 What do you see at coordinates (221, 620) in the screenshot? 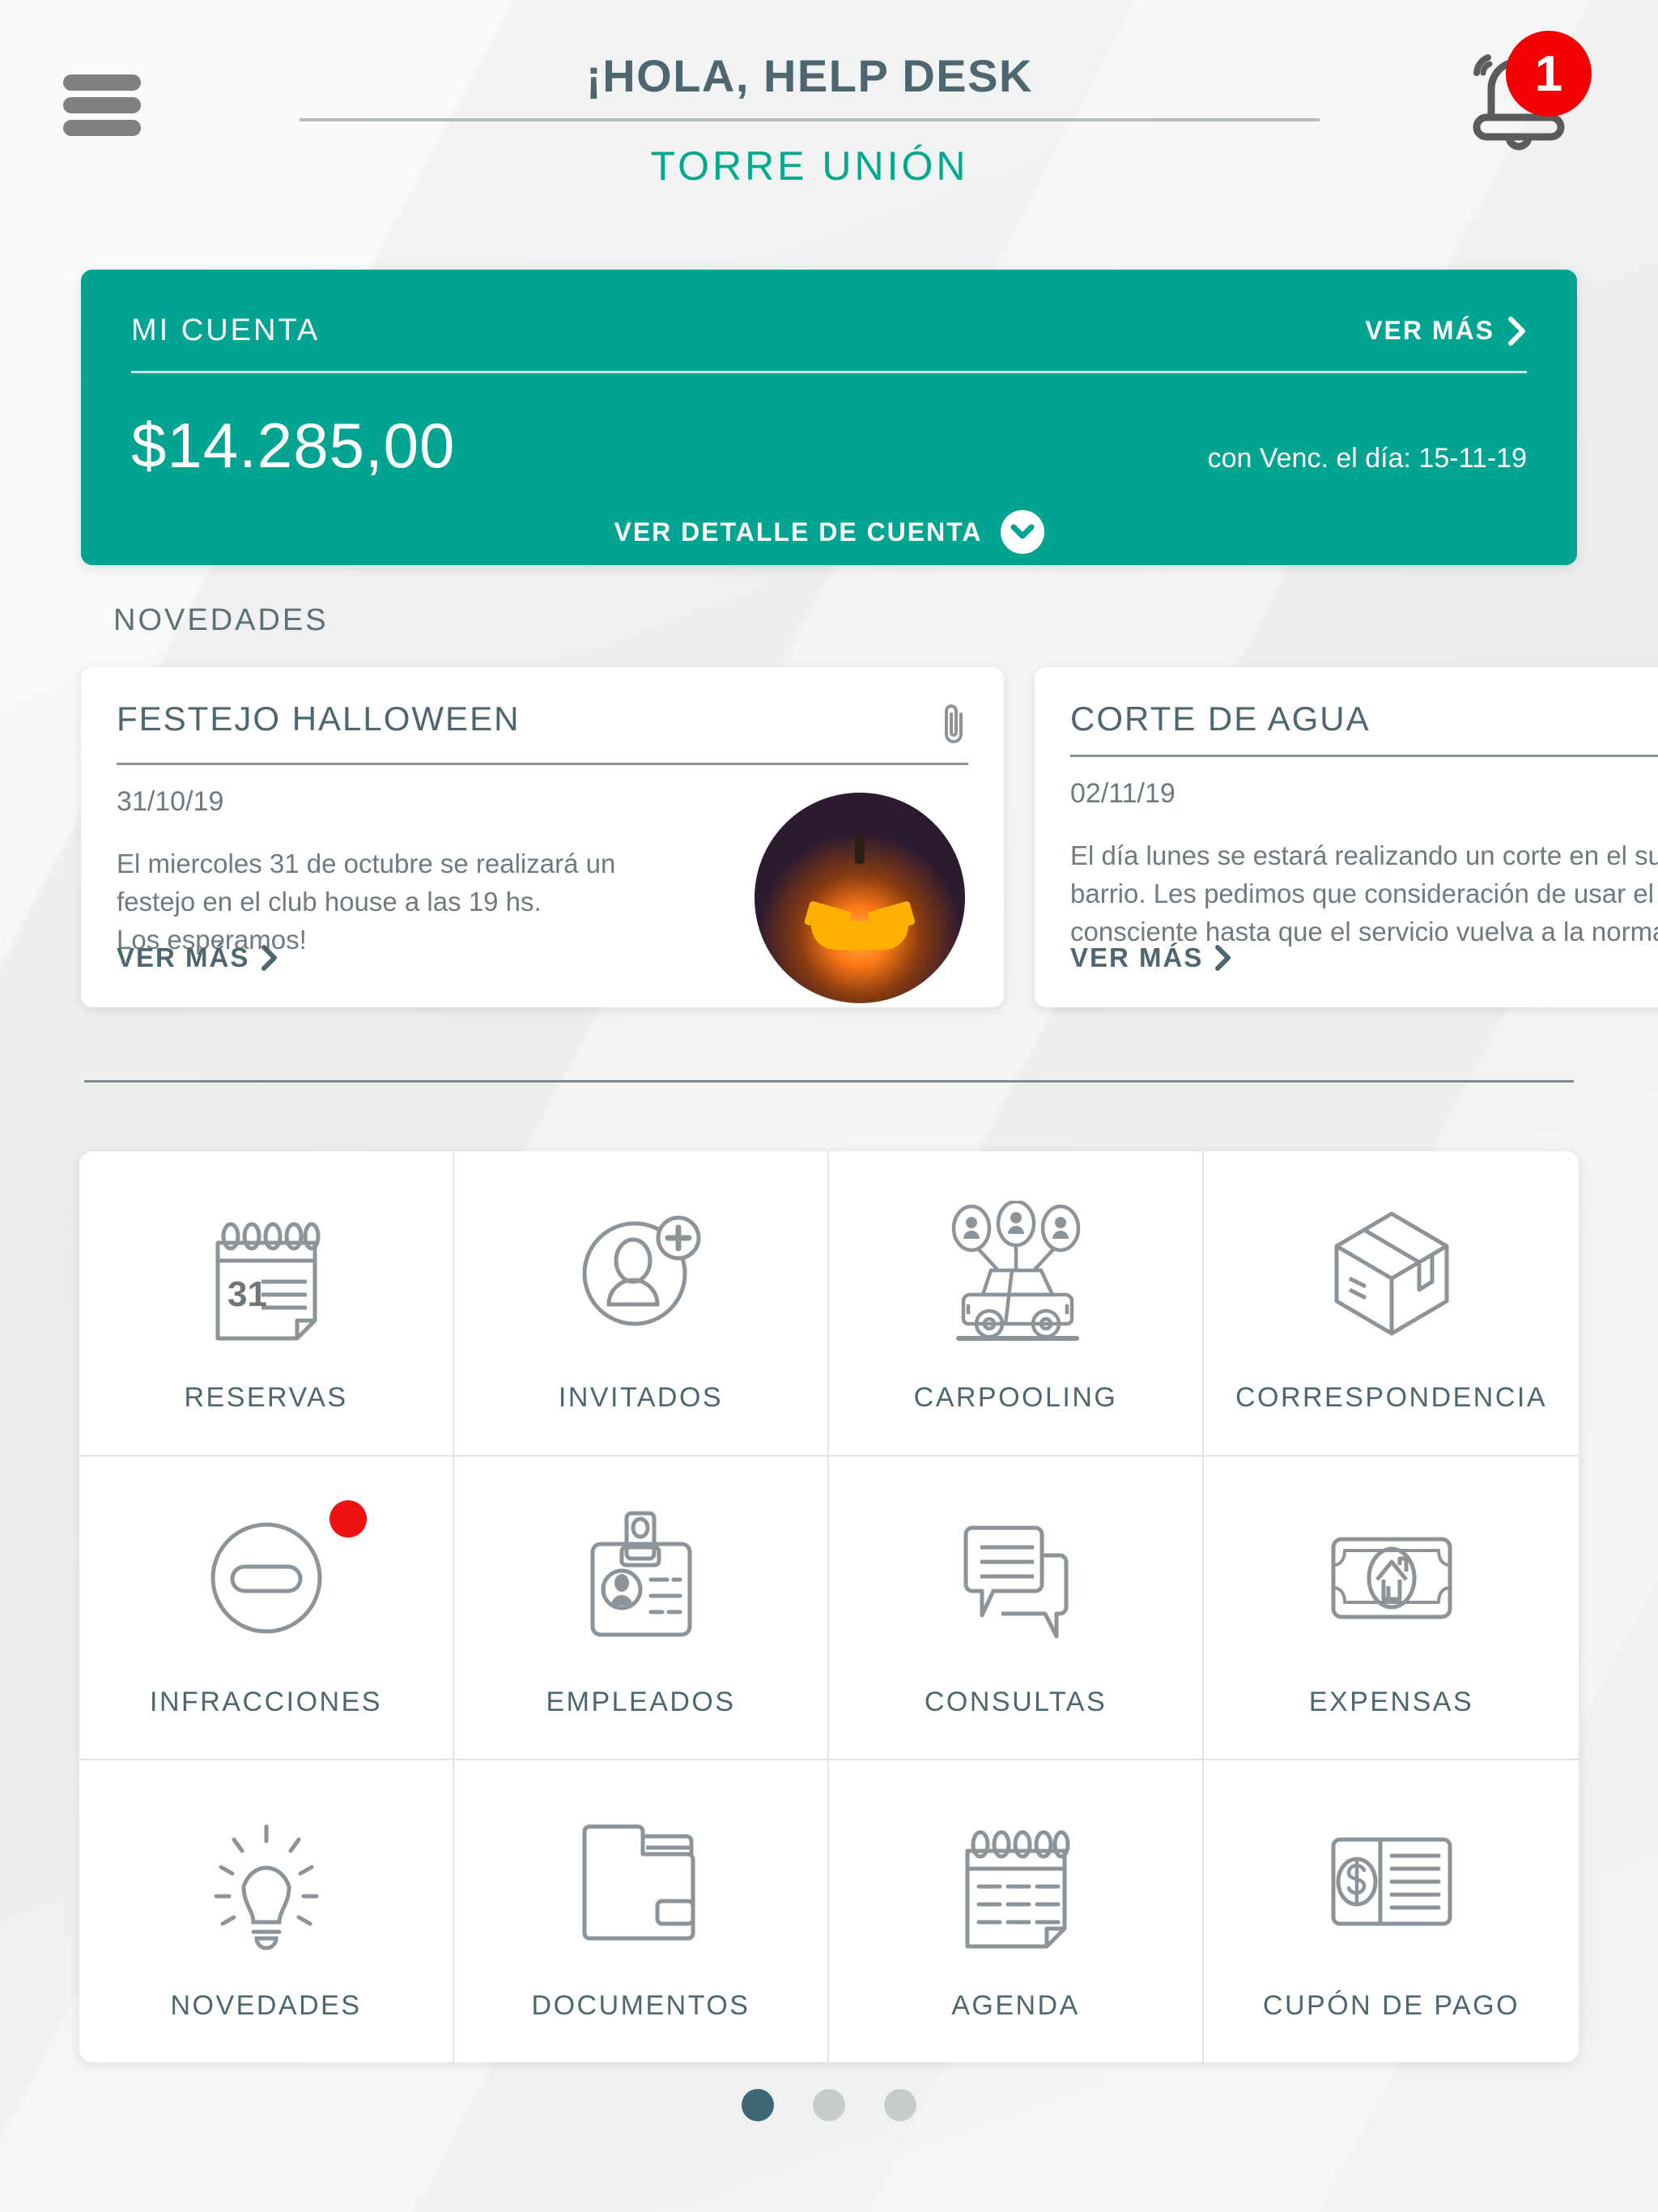
I see `news-section-title: NOVEDADES` at bounding box center [221, 620].